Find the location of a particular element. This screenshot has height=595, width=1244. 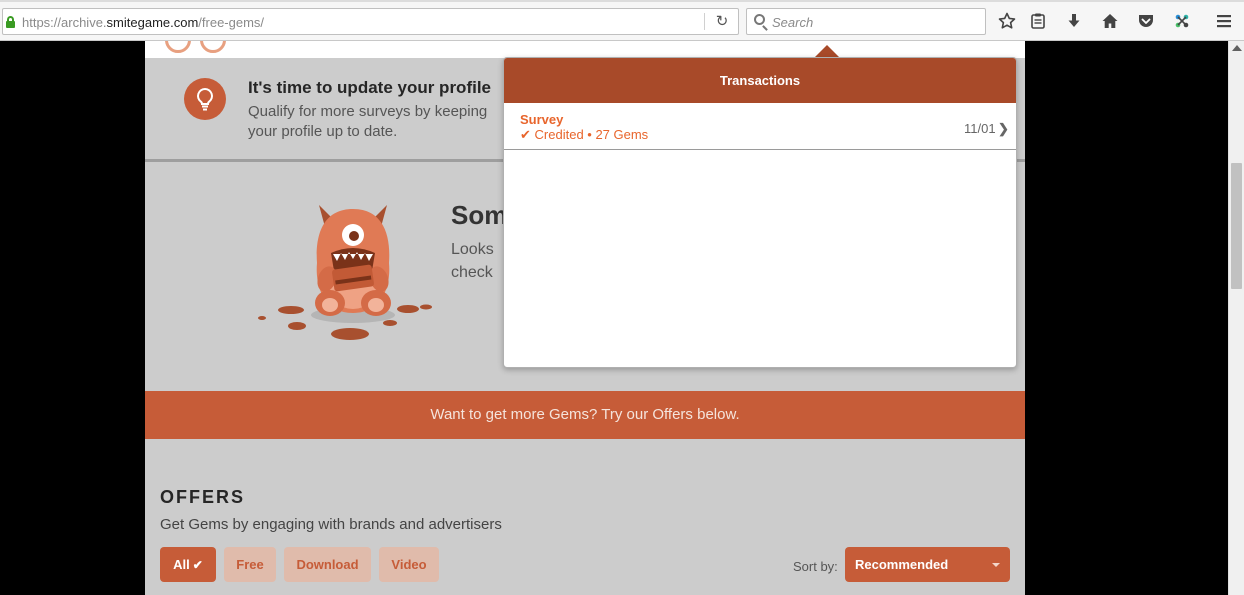

filter-all-button: All ✔ is located at coordinates (188, 564).